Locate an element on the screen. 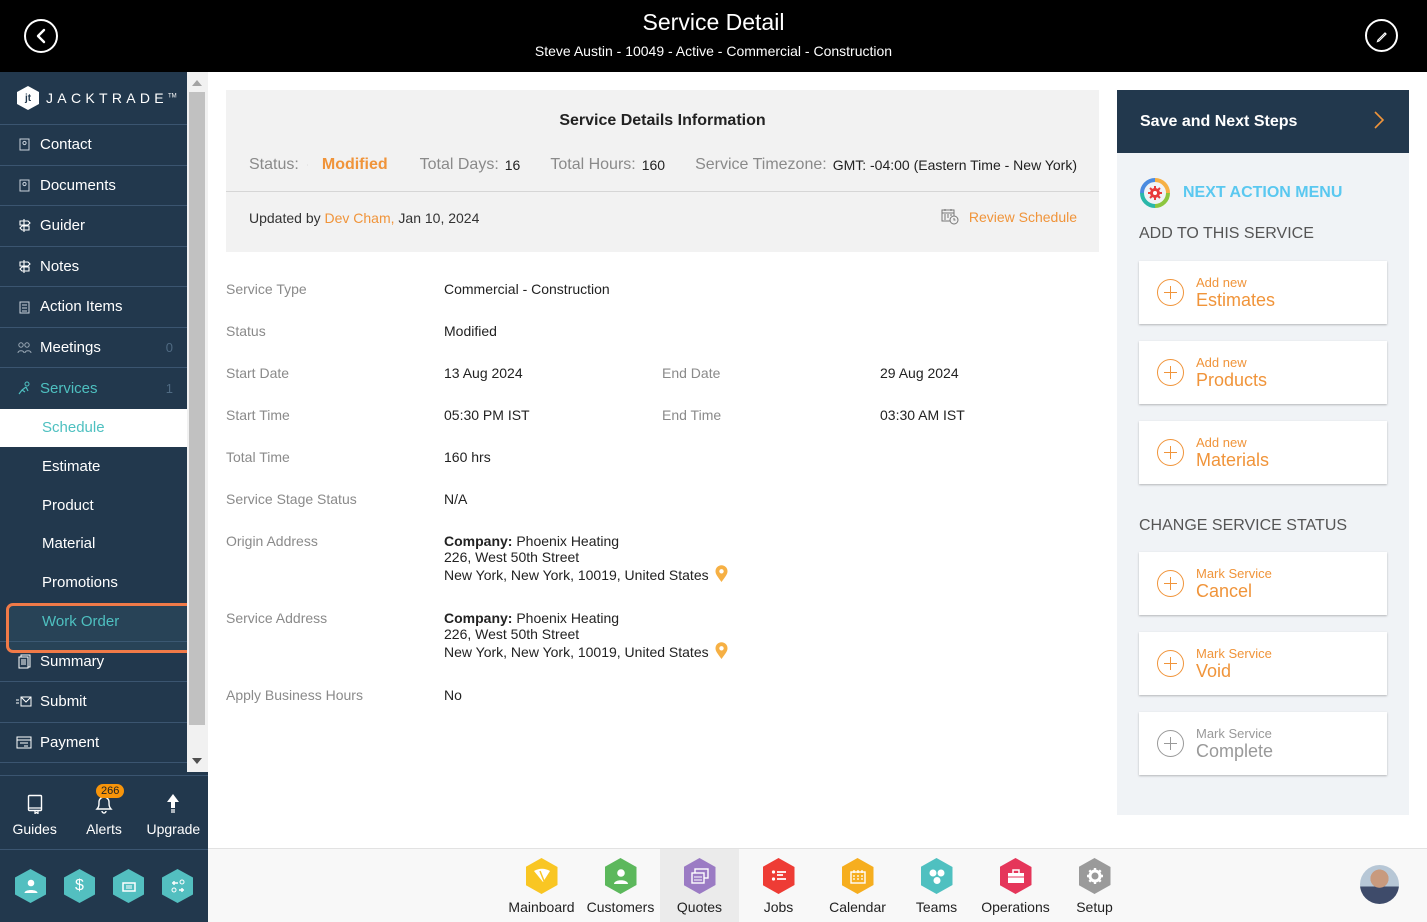  updated-by-text: Updated by Dev Cham, Jan 10, 2024 is located at coordinates (364, 218).